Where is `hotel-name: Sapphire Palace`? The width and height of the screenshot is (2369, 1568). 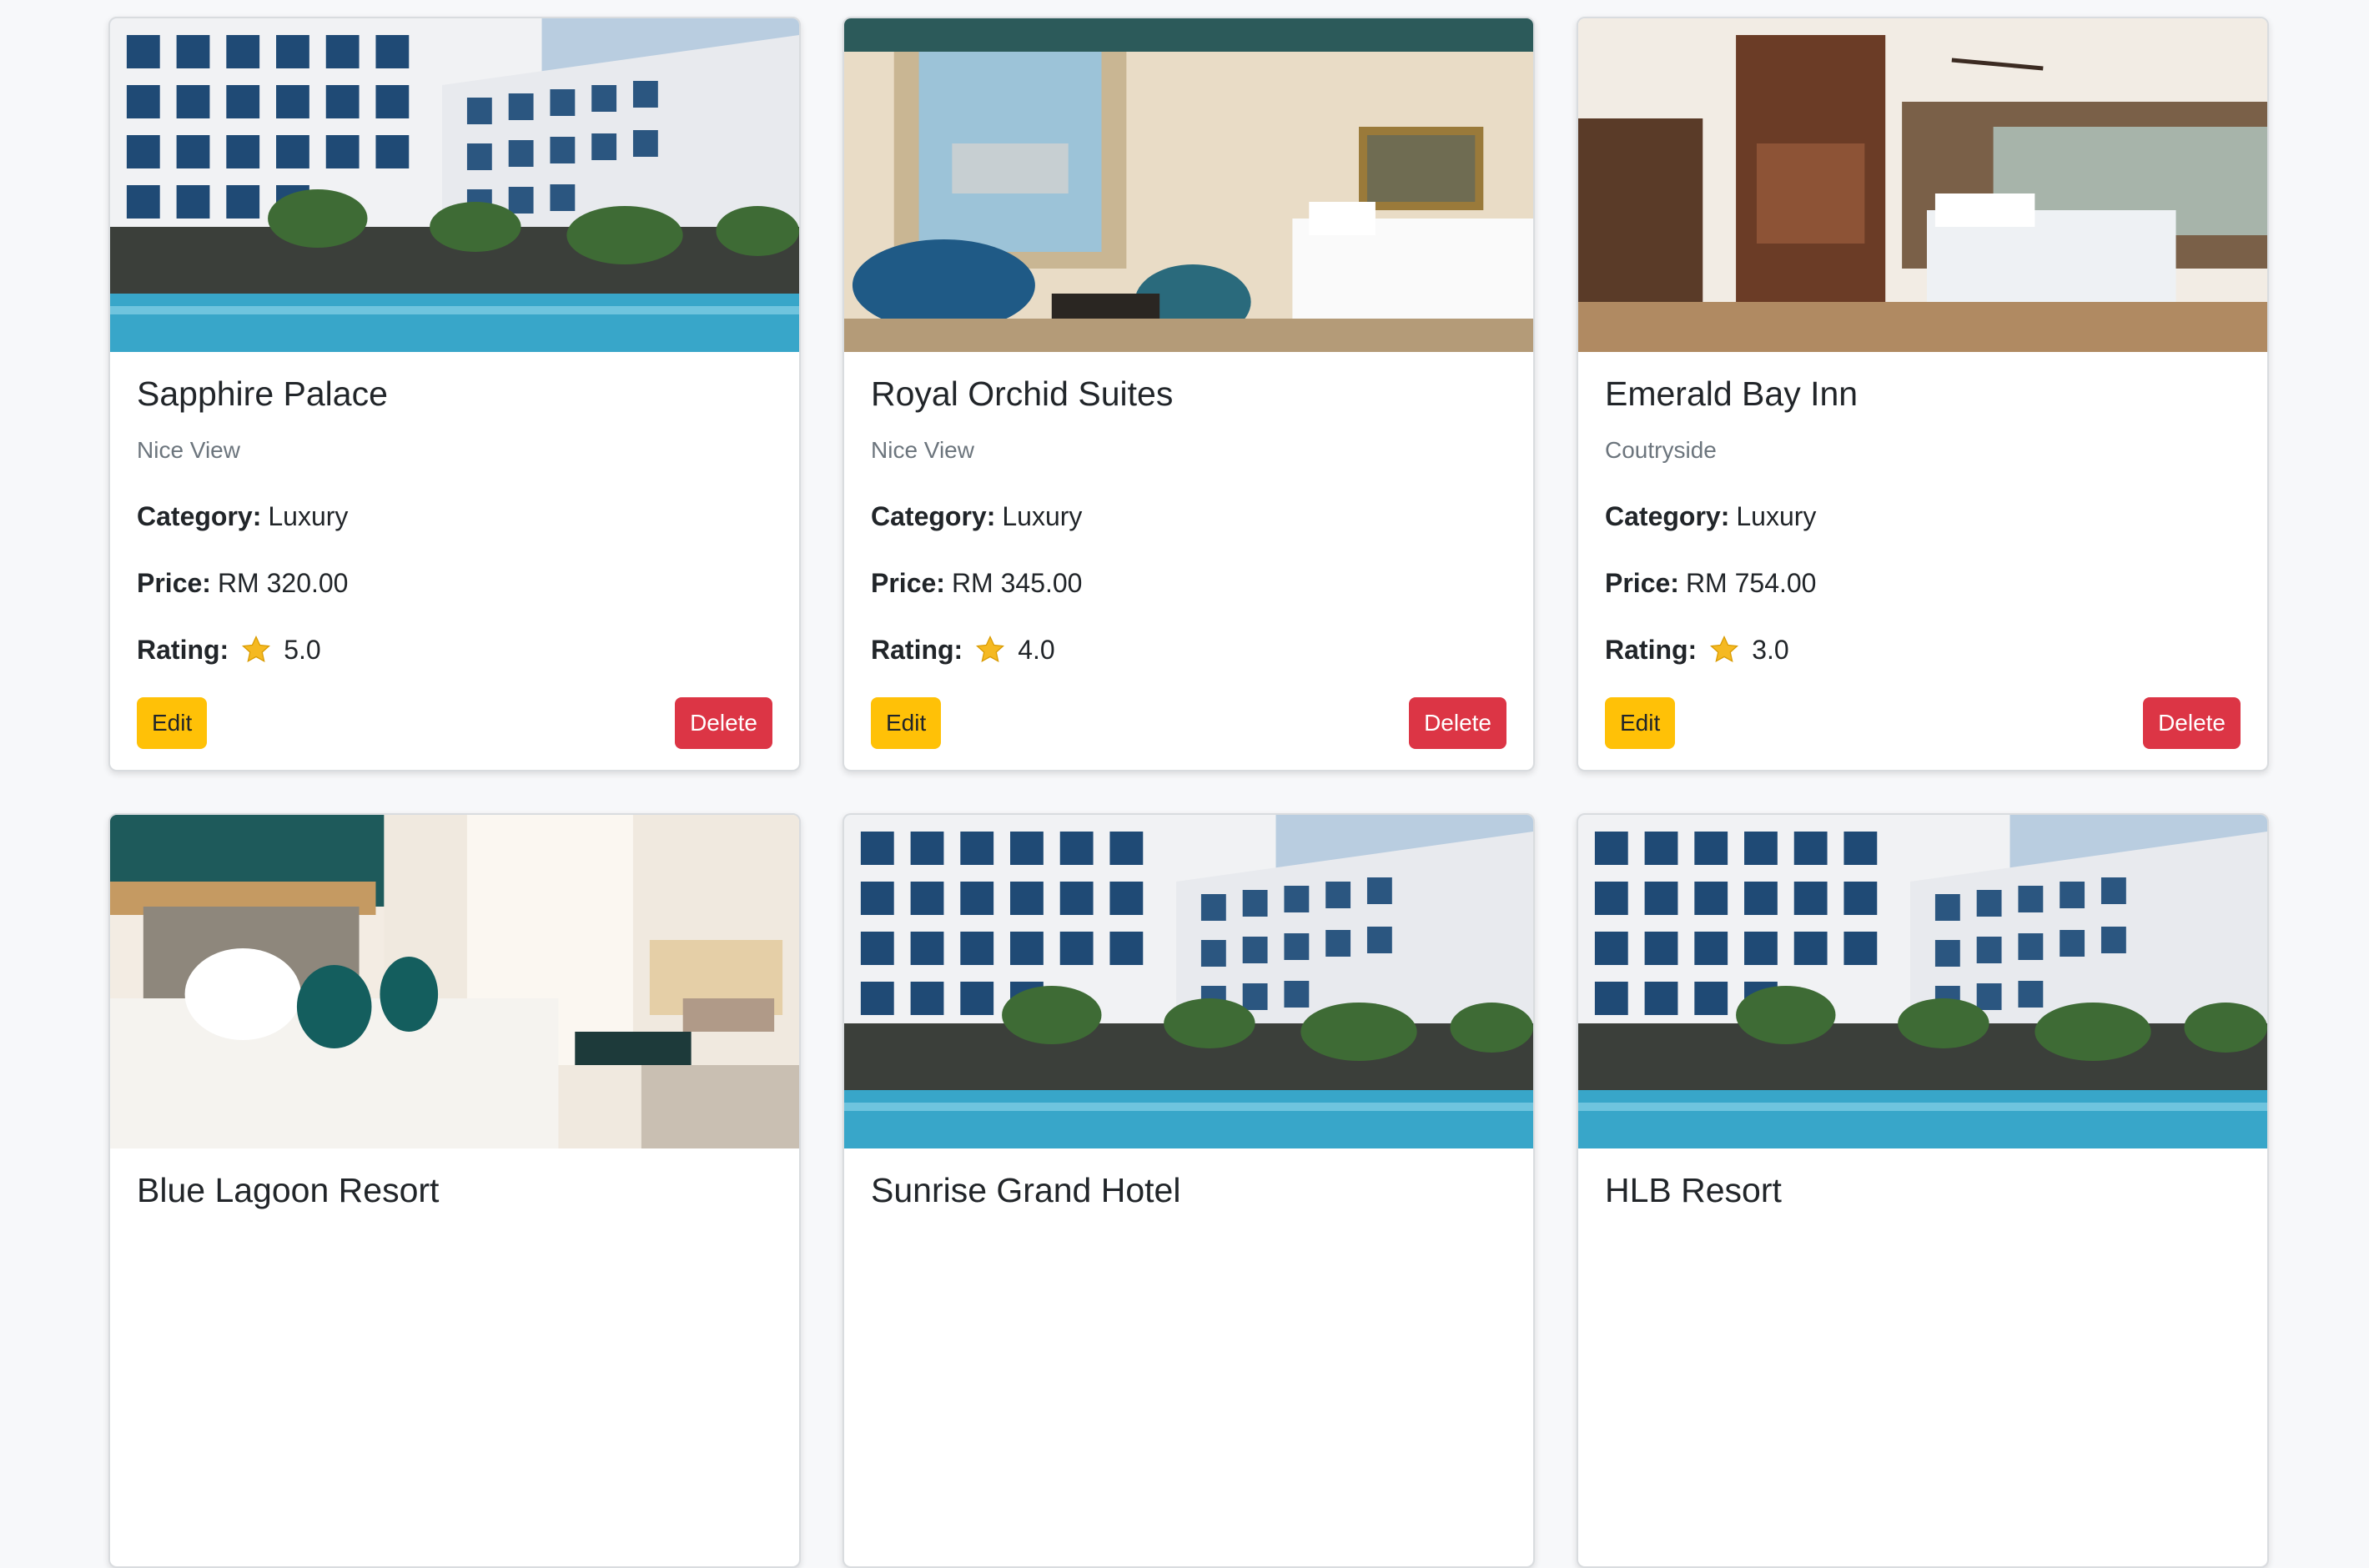
hotel-name: Sapphire Palace is located at coordinates (262, 393).